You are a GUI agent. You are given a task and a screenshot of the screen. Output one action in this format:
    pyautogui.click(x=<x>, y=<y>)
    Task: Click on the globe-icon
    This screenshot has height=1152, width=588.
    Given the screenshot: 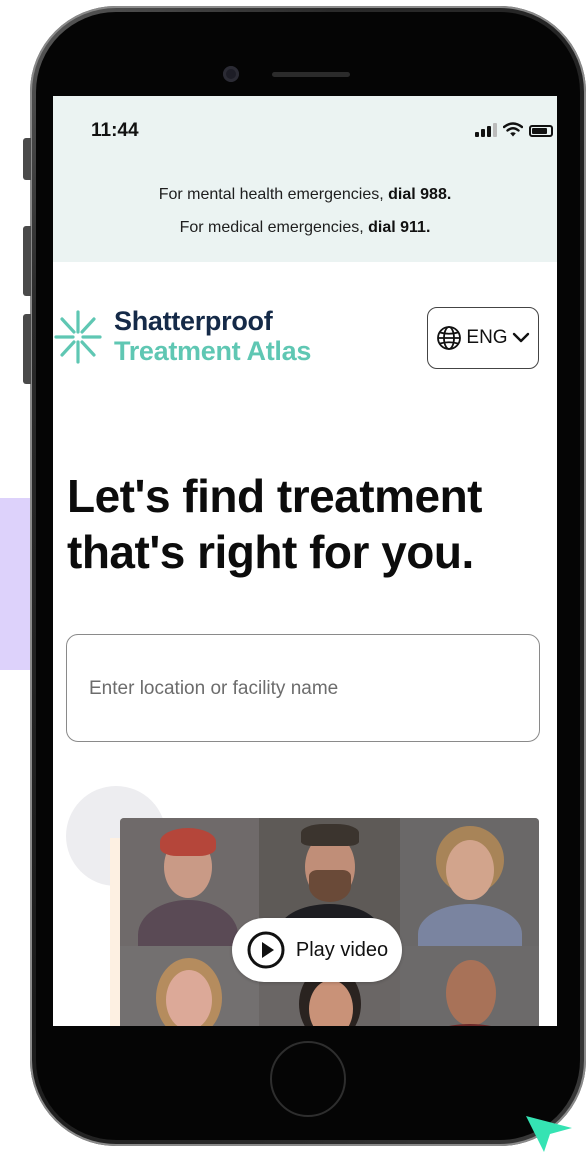 What is the action you would take?
    pyautogui.click(x=449, y=338)
    